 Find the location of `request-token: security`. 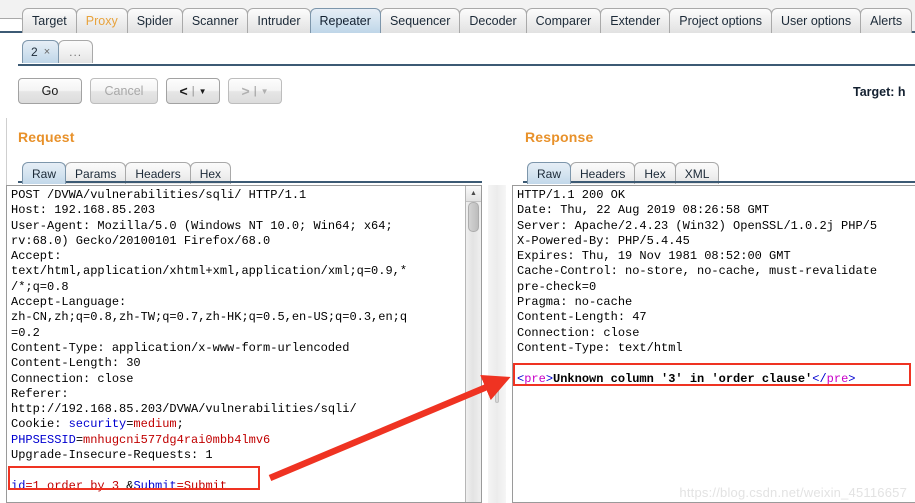

request-token: security is located at coordinates (97, 424).